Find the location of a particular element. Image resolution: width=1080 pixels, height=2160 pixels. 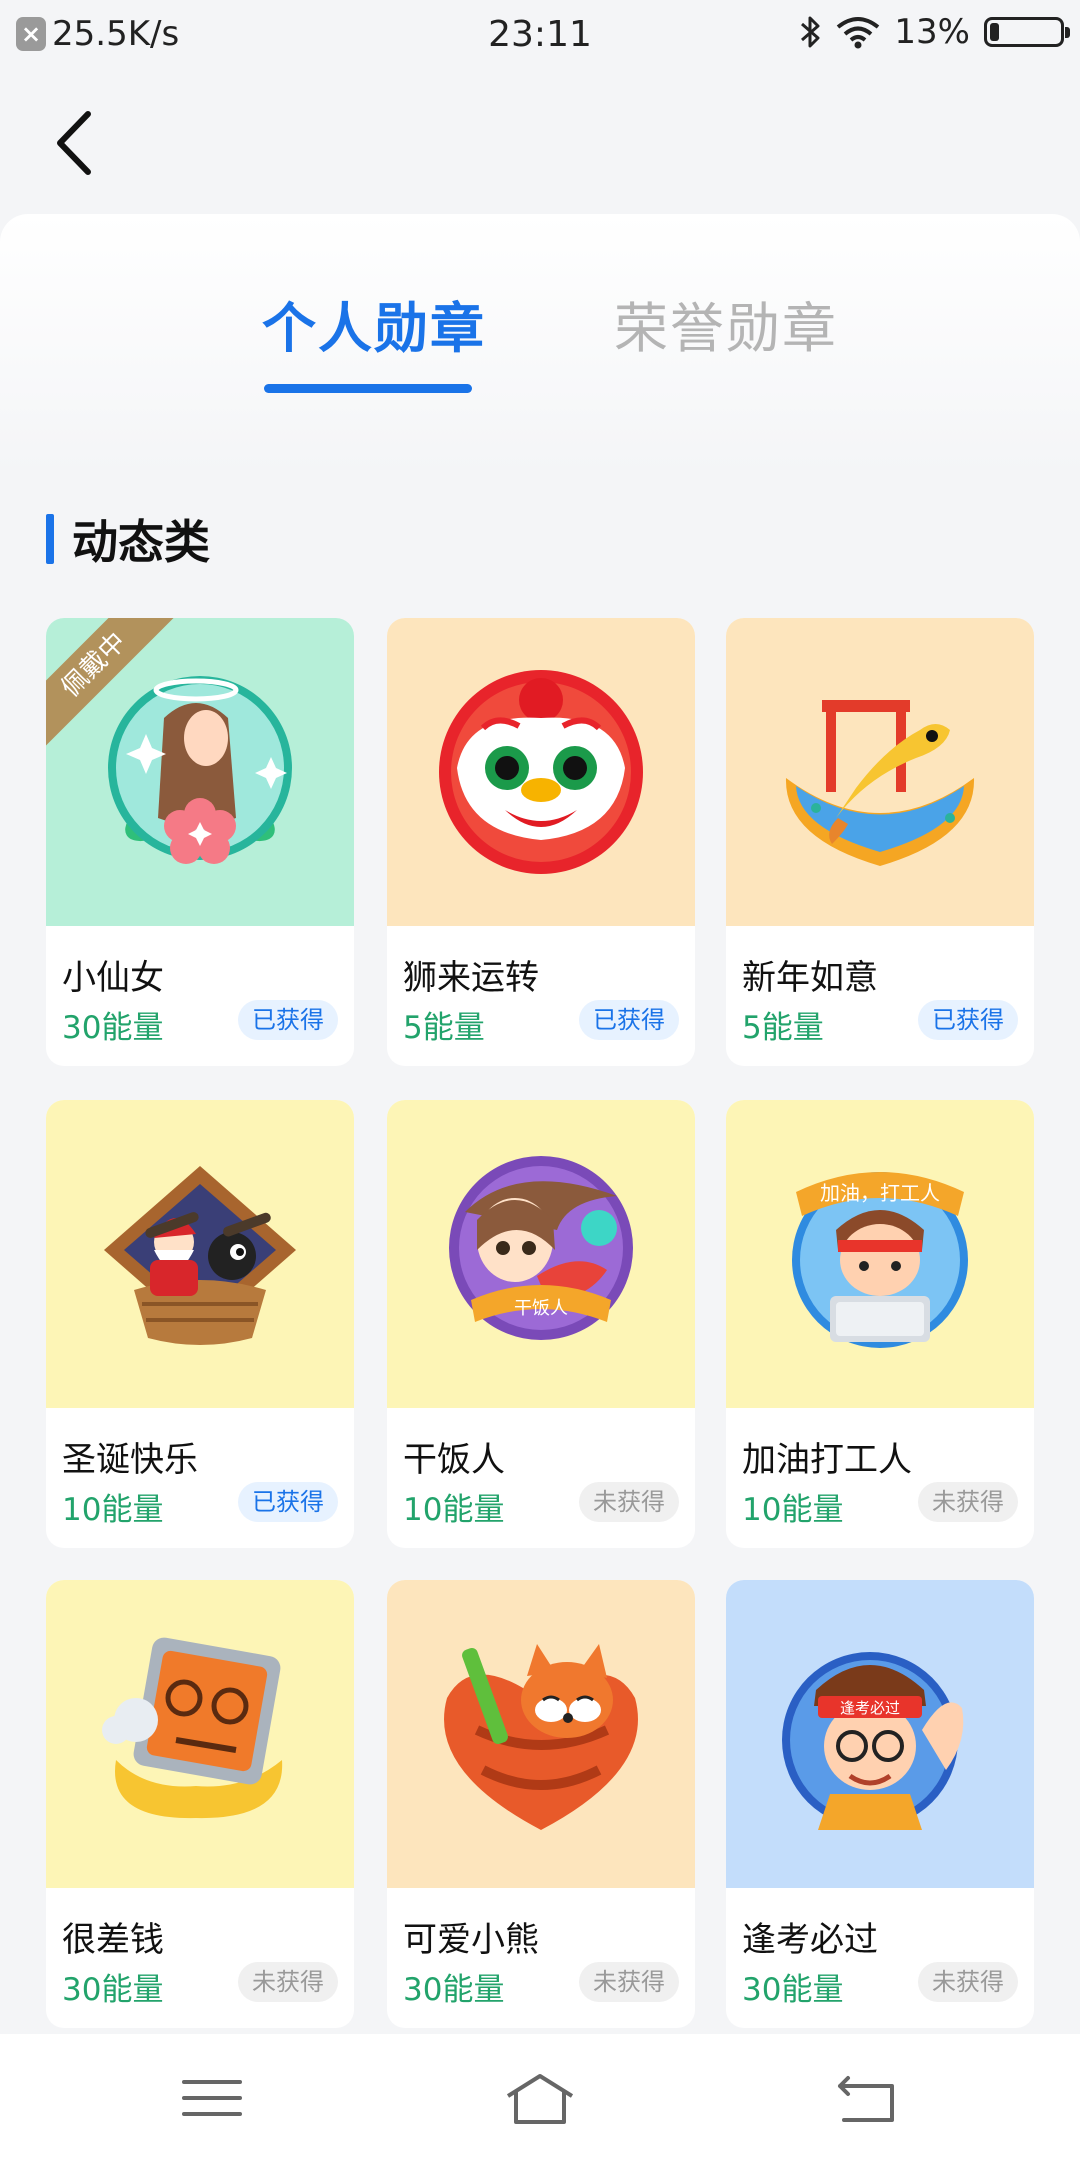

header is located at coordinates (540, 142).